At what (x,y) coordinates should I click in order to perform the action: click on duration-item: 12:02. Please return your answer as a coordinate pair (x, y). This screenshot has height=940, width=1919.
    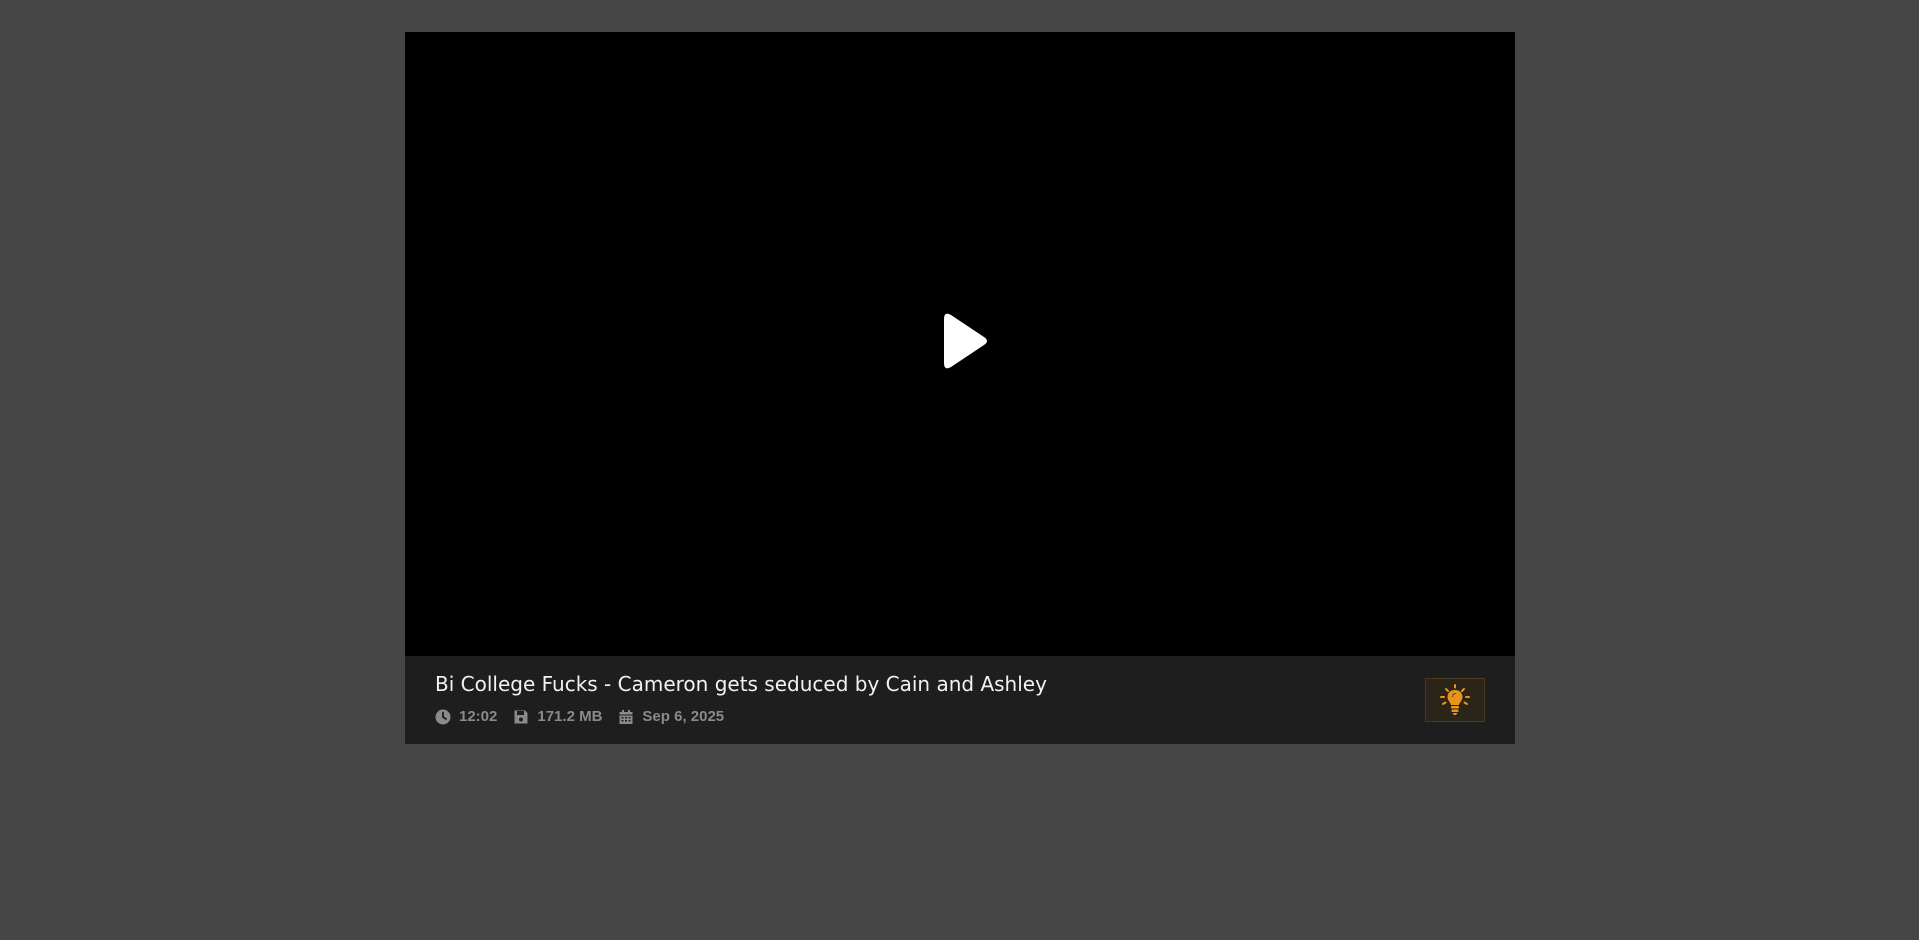
    Looking at the image, I should click on (466, 716).